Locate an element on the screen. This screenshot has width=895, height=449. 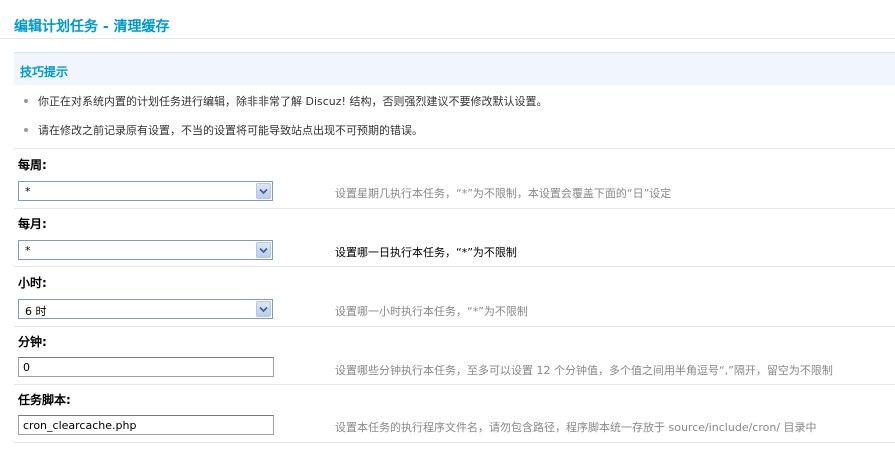
hour-select-value: 6 时 is located at coordinates (36, 311).